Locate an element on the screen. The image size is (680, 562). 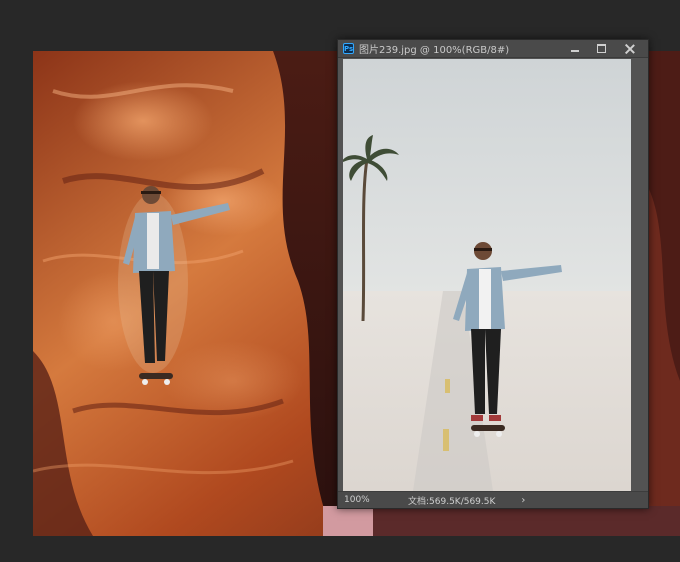
minimize-button is located at coordinates (574, 48).